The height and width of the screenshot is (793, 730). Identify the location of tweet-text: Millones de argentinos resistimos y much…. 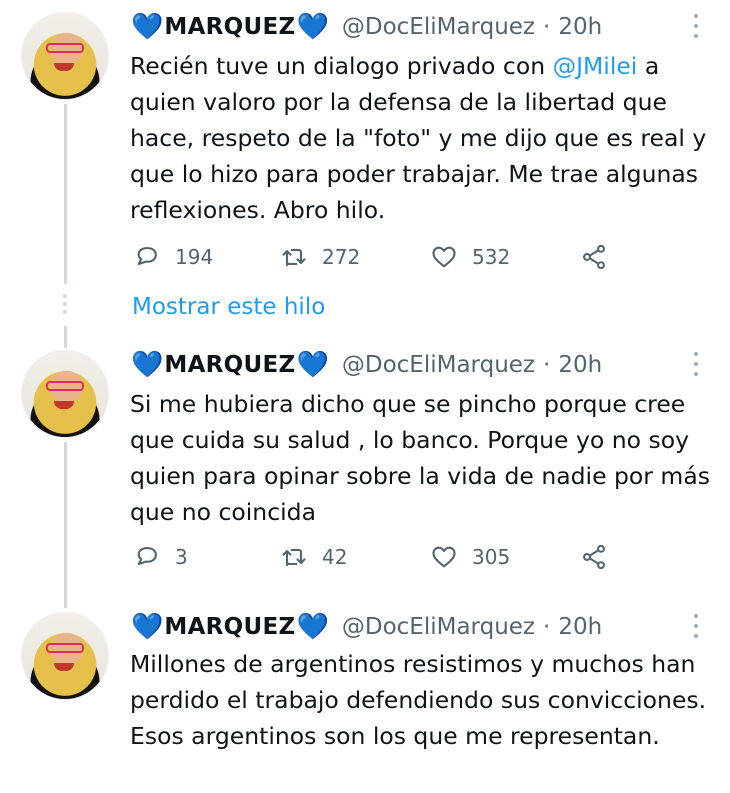
(418, 700).